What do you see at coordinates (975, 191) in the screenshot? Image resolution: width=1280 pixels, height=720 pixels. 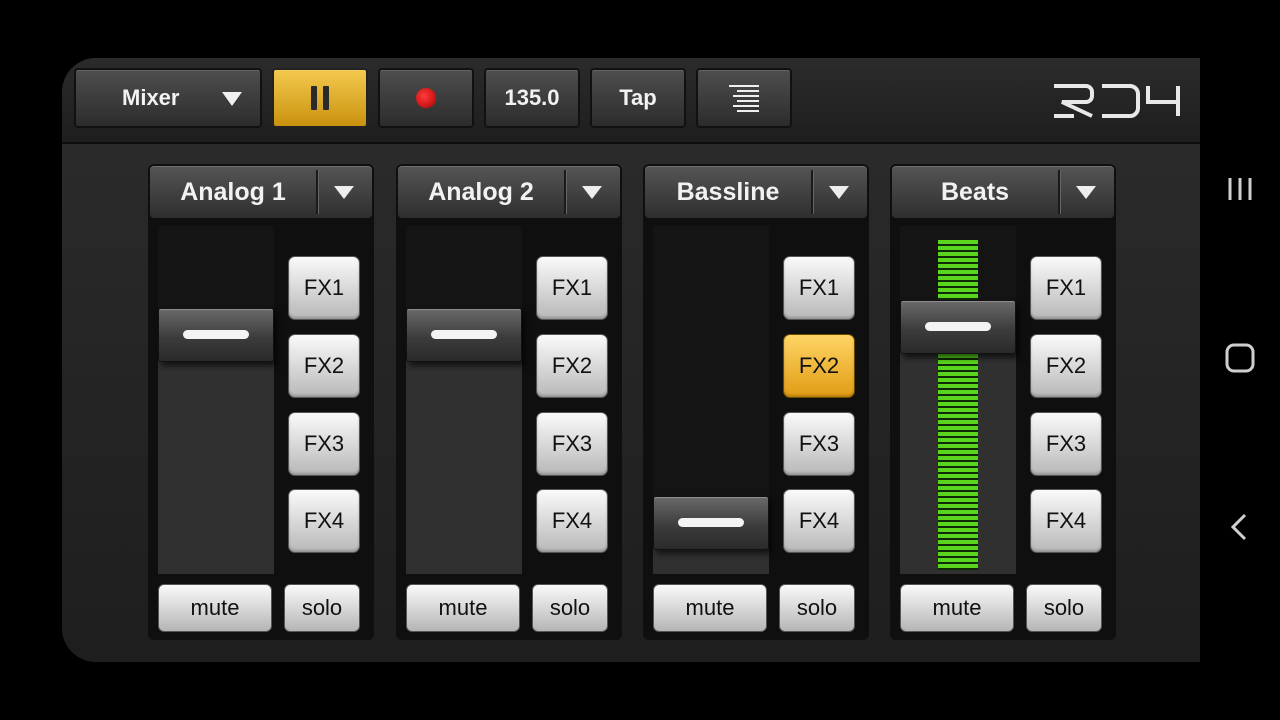 I see `channel-name: Beats` at bounding box center [975, 191].